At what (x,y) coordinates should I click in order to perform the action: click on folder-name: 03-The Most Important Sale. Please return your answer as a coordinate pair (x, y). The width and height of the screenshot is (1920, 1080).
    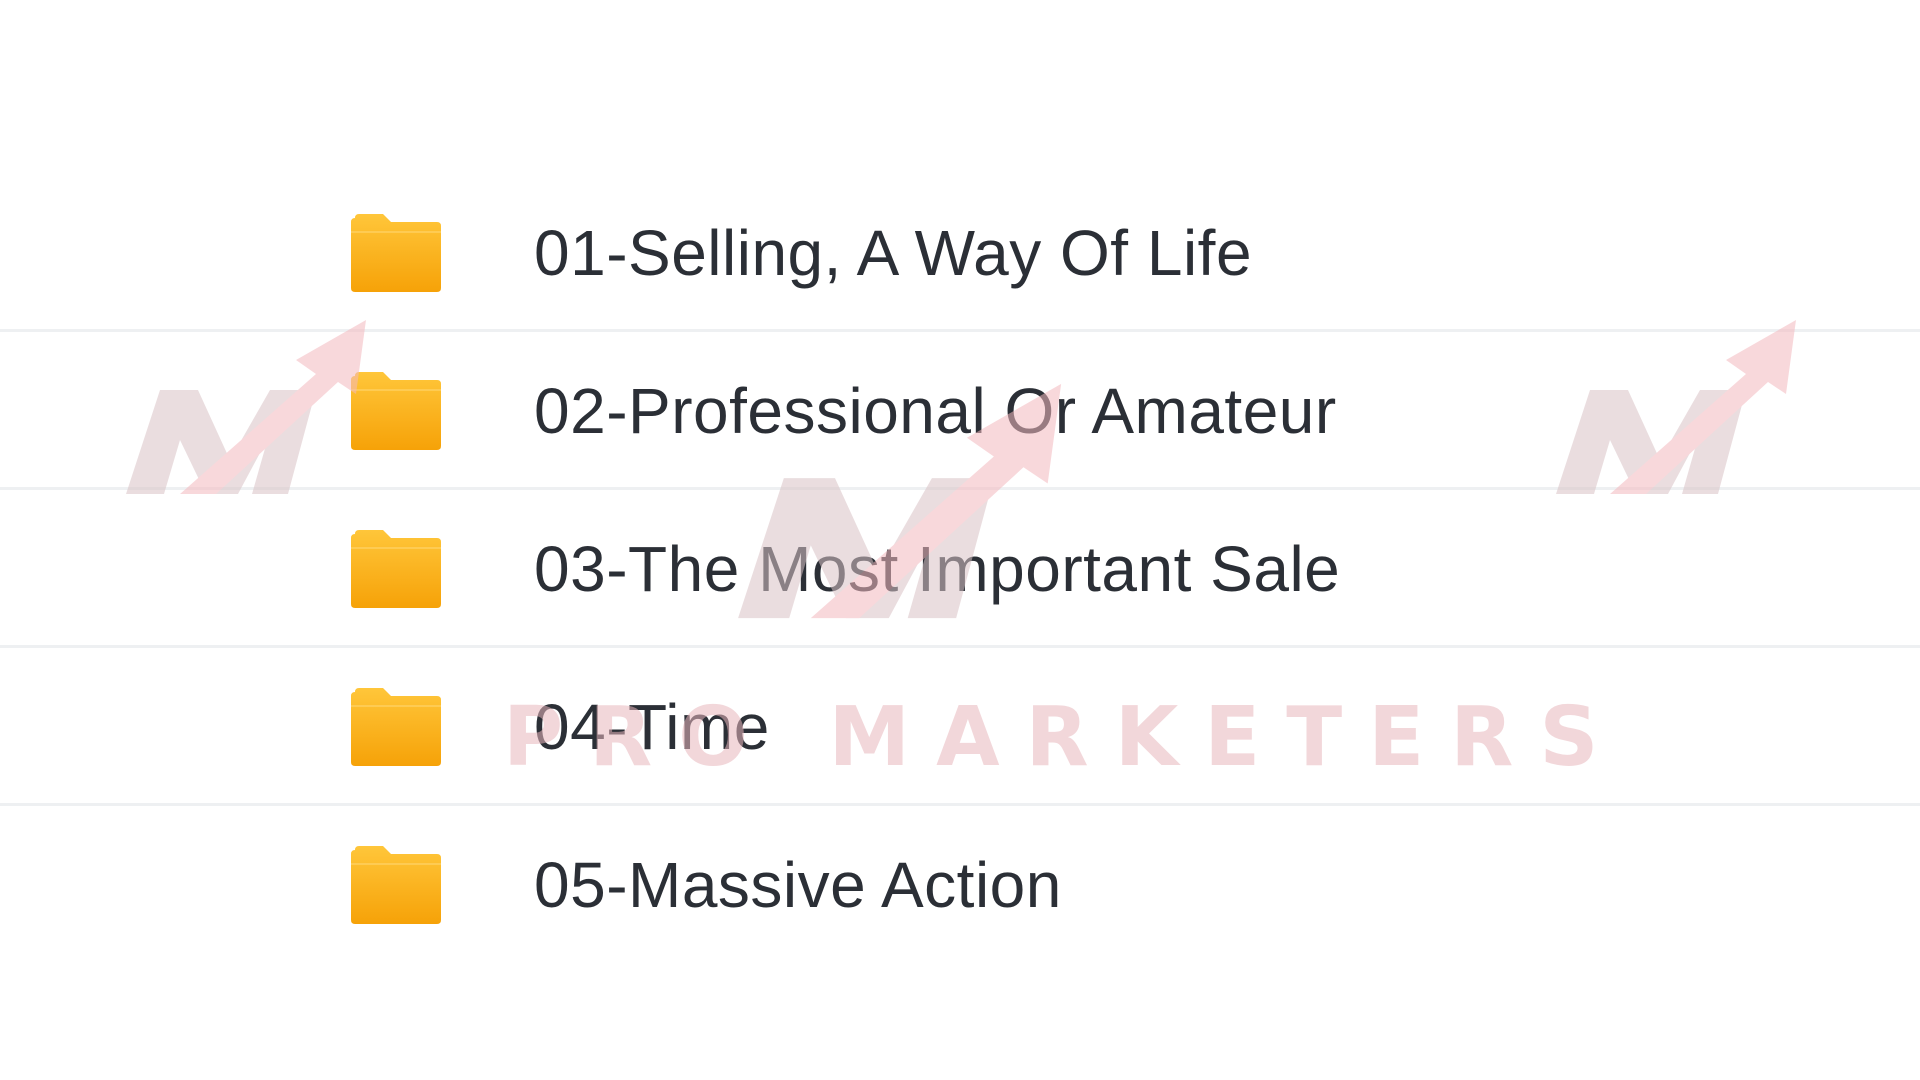
    Looking at the image, I should click on (937, 569).